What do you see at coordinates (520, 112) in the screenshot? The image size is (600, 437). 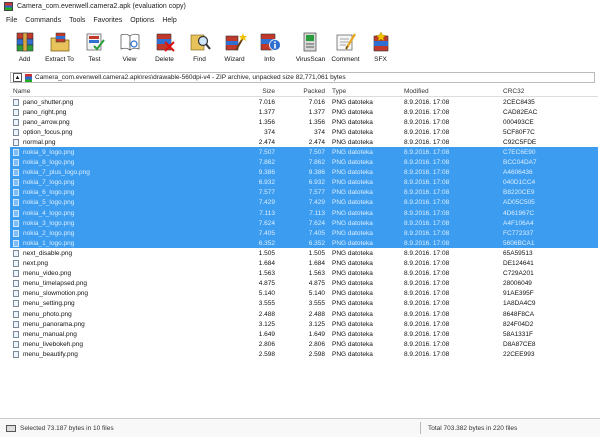 I see `file-crc32: CAD82EAC` at bounding box center [520, 112].